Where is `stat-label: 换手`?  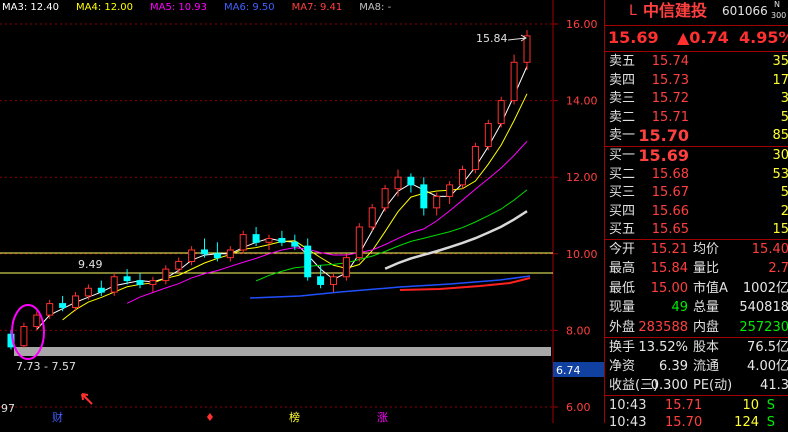 stat-label: 换手 is located at coordinates (622, 347).